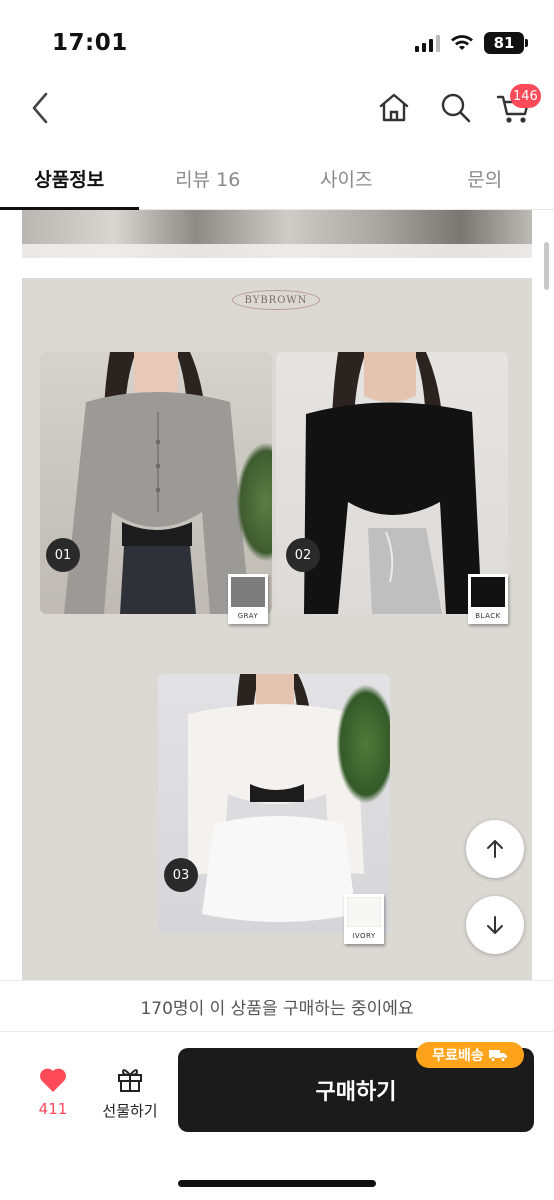  I want to click on variant-number-badge: 03, so click(181, 875).